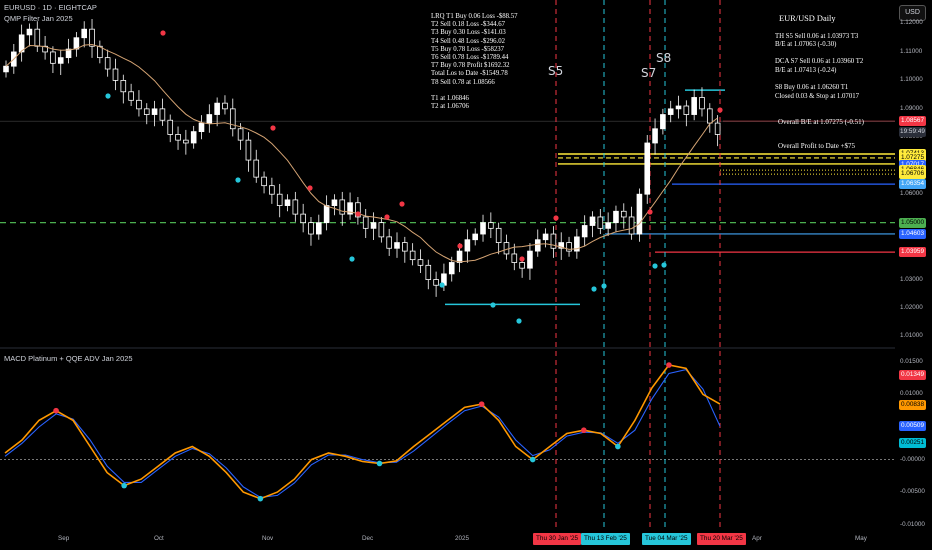  I want to click on price-tag: 1.08567, so click(912, 121).